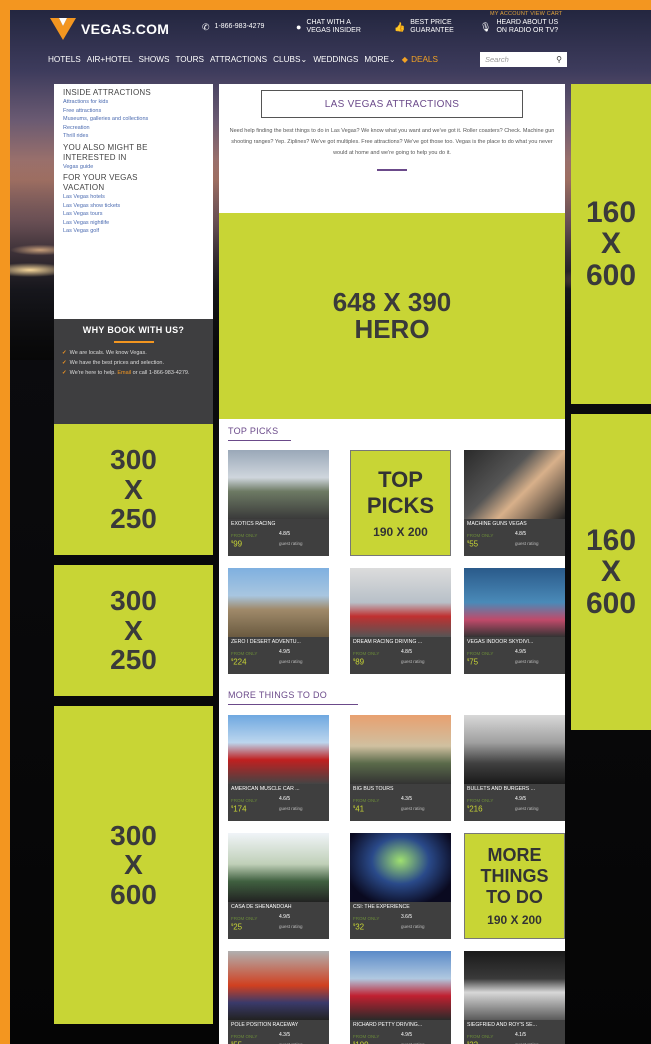 Image resolution: width=651 pixels, height=1044 pixels. Describe the element at coordinates (400, 906) in the screenshot. I see `attraction-title: CSI: THE EXPERIENCE` at that location.